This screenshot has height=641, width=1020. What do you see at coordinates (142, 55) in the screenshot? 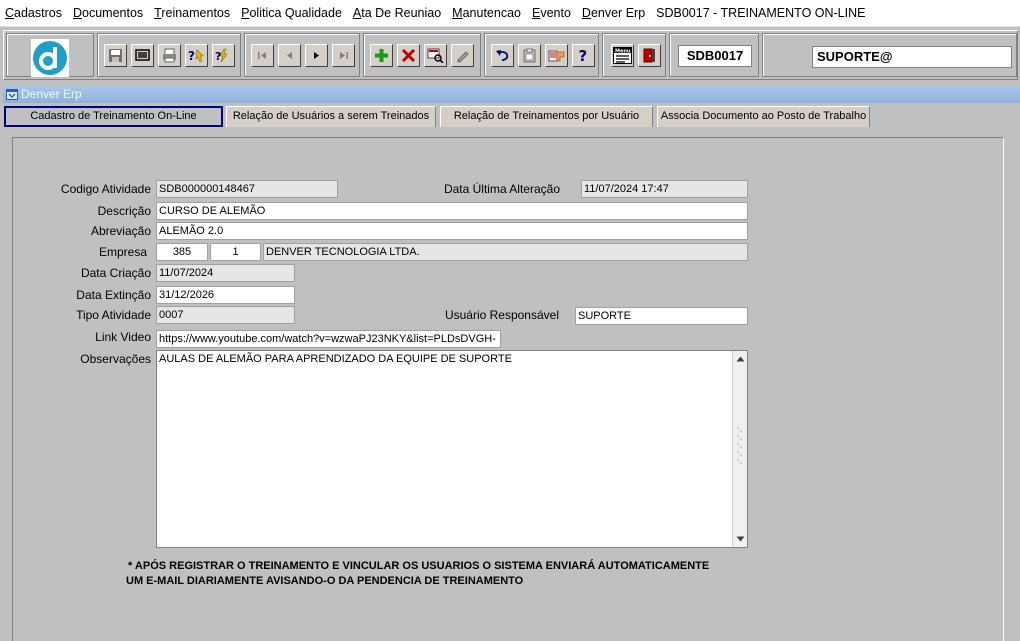
I see `screen-icon` at bounding box center [142, 55].